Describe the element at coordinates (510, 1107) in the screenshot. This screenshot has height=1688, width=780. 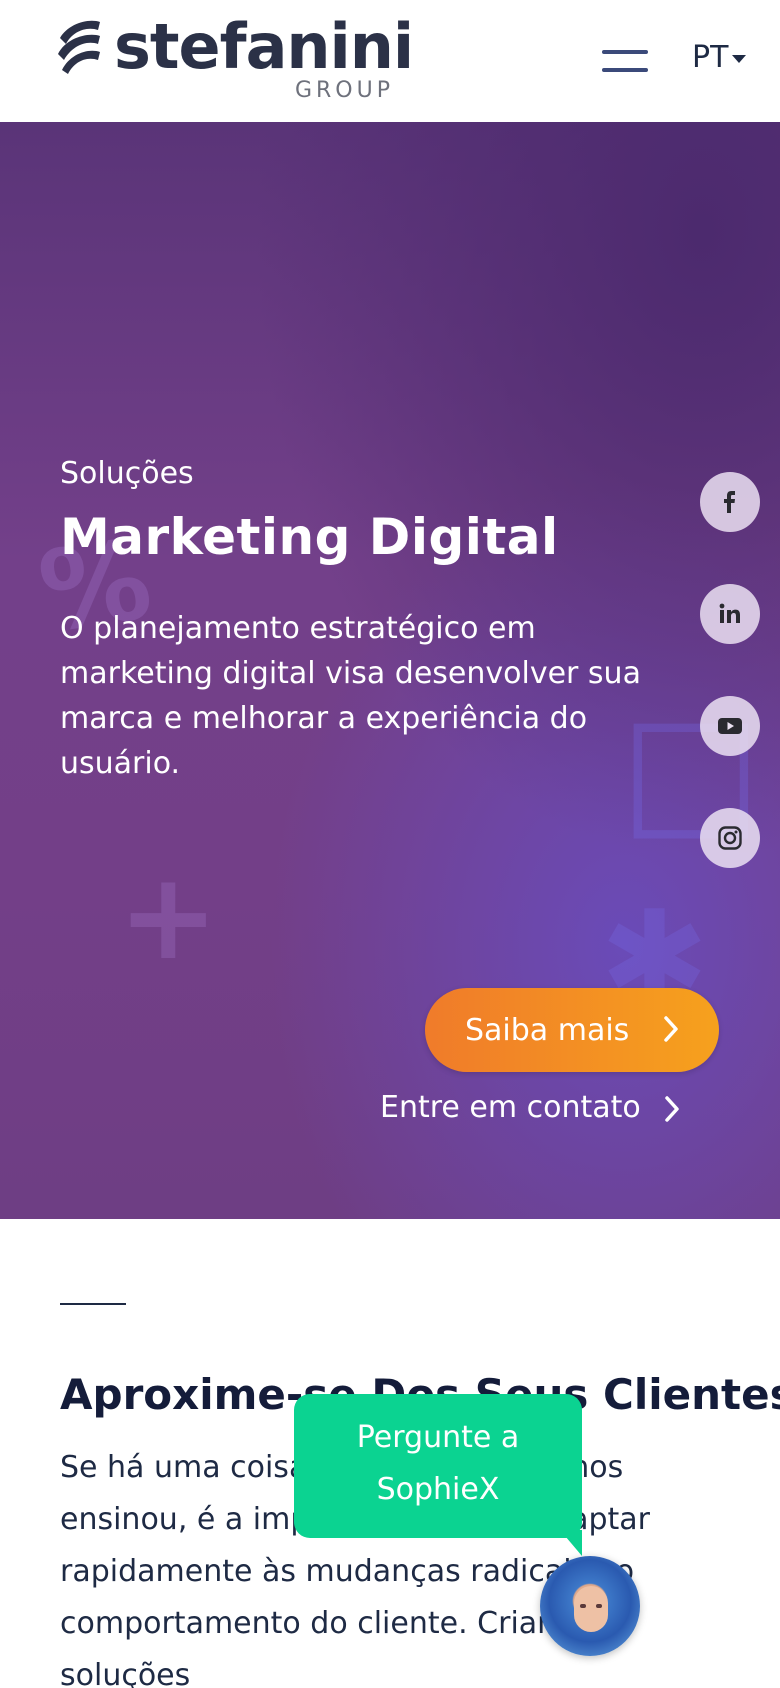
I see `entre-em-contato-label: Entre em contato` at that location.